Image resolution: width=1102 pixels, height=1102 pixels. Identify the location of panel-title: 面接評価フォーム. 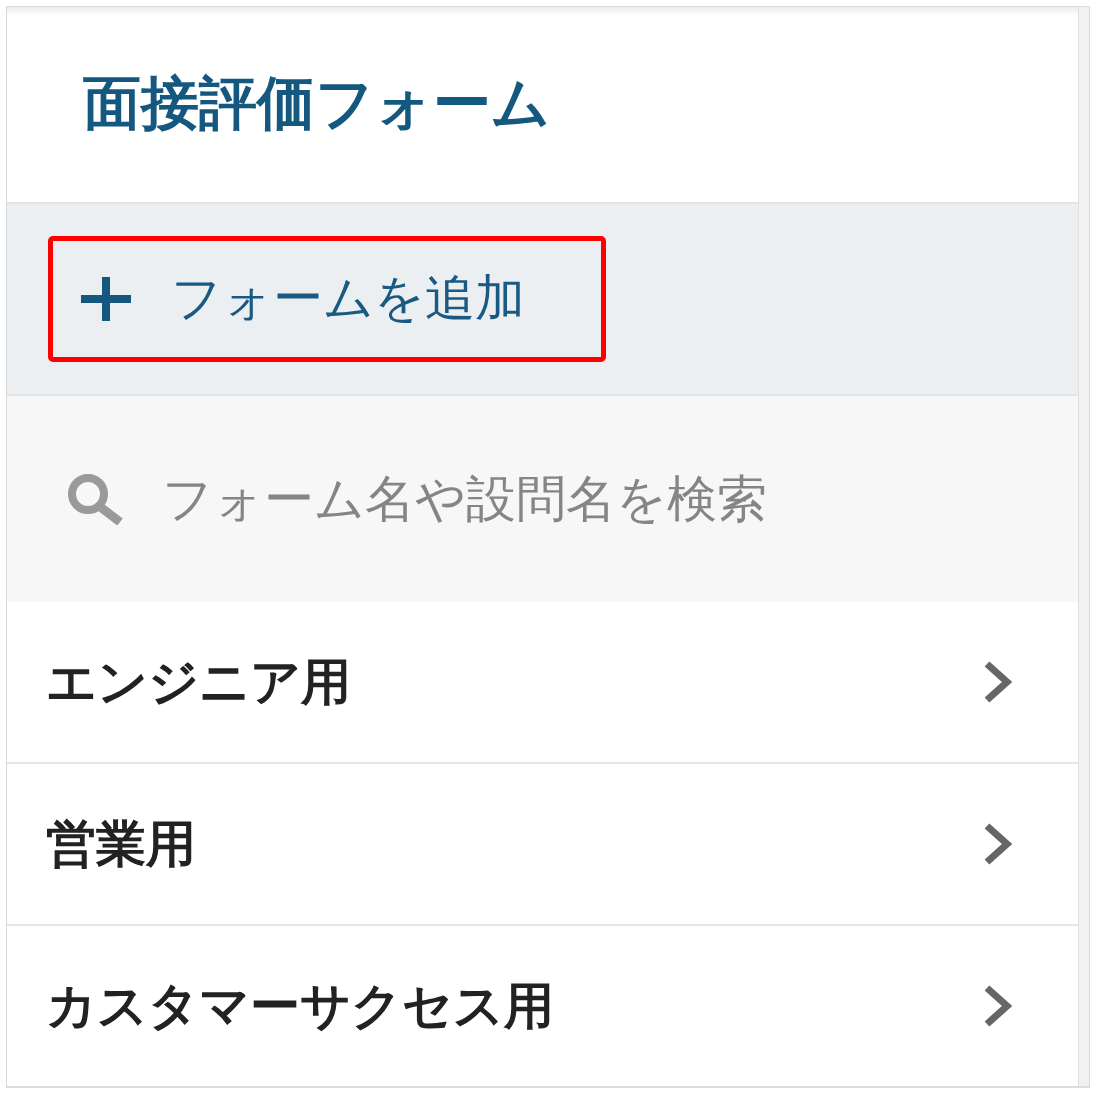
(316, 104).